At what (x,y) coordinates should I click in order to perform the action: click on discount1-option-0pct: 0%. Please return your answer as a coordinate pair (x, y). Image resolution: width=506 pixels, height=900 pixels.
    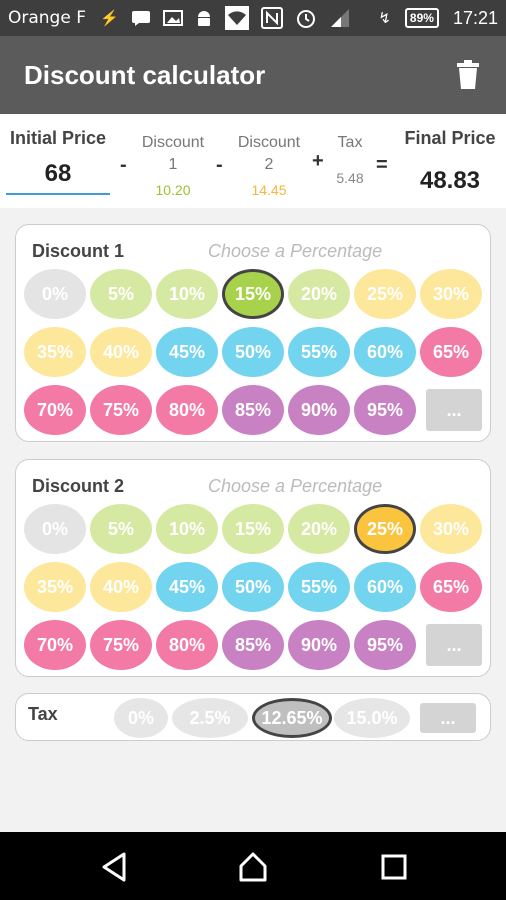
    Looking at the image, I should click on (55, 294).